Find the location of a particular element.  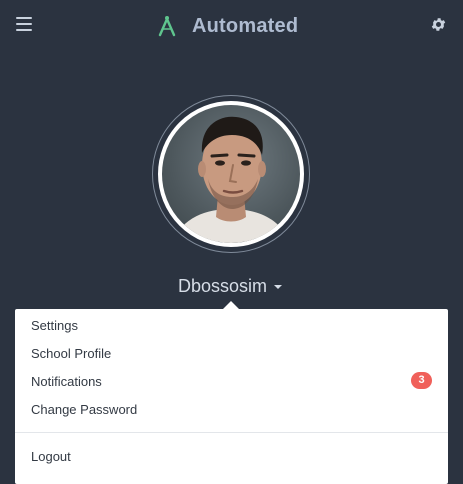

avatar is located at coordinates (231, 174).